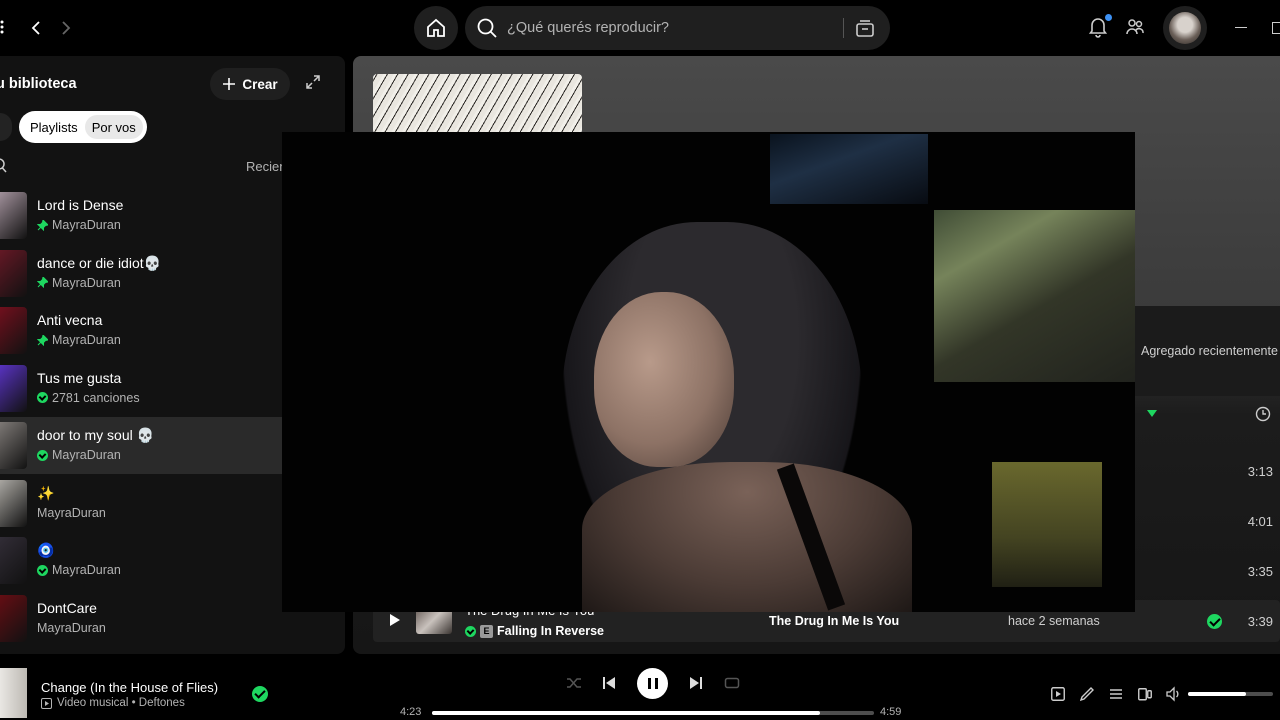 This screenshot has height=720, width=1280. Describe the element at coordinates (4, 166) in the screenshot. I see `library-search-icon` at that location.